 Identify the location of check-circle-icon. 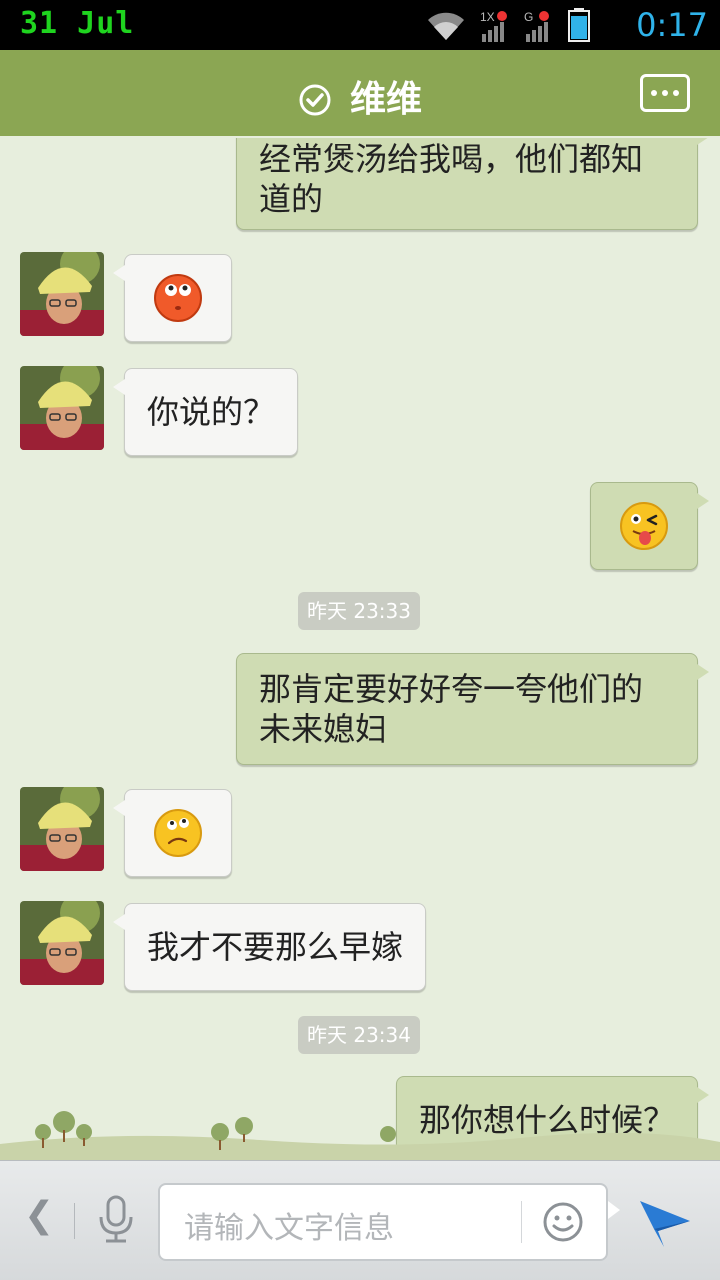
(315, 100).